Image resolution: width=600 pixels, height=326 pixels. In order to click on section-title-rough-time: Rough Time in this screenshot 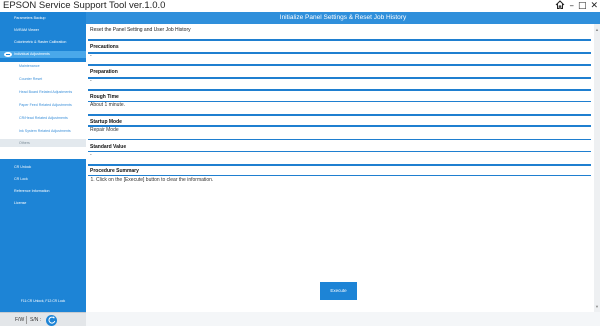, I will do `click(104, 97)`.